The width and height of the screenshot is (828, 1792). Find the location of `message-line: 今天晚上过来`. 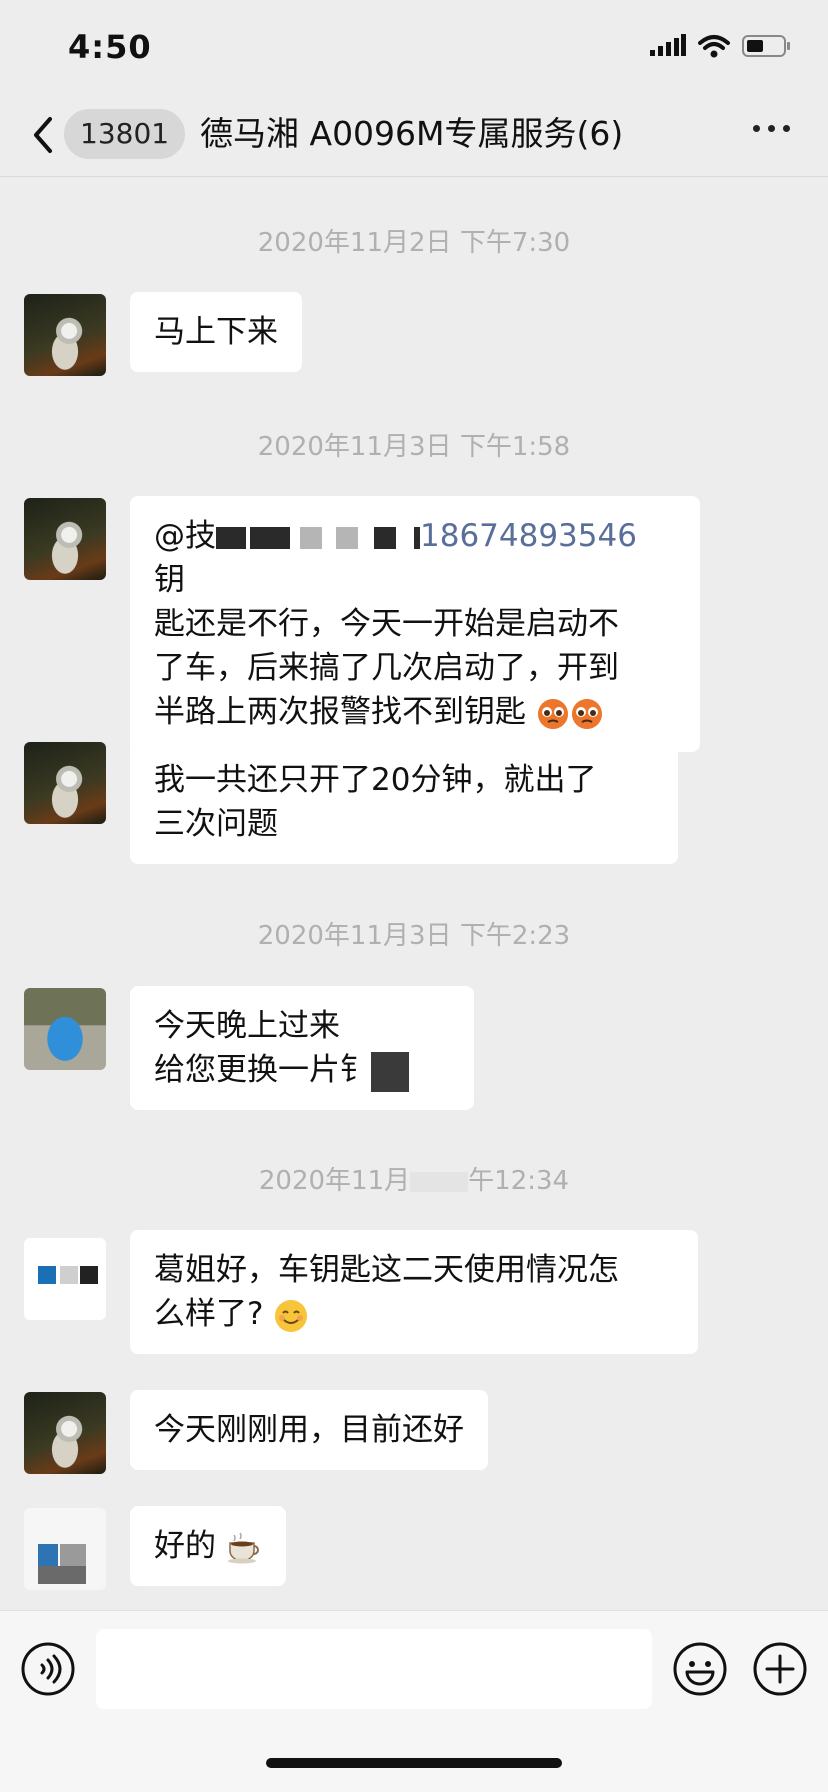

message-line: 今天晚上过来 is located at coordinates (247, 1026).